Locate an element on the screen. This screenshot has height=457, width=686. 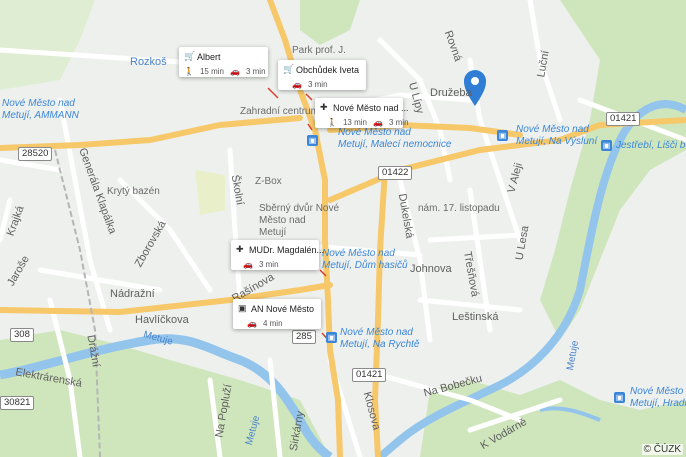
road-shield: 28520 is located at coordinates (35, 154).